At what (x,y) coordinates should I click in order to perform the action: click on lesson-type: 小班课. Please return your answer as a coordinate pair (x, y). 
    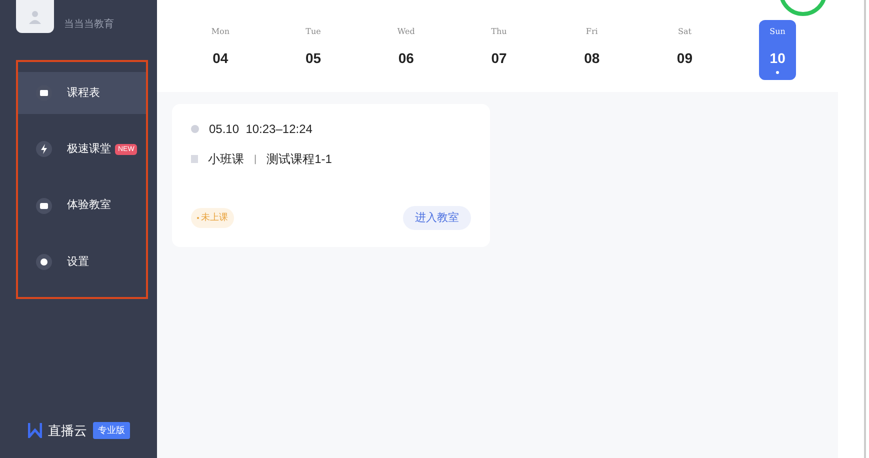
    Looking at the image, I should click on (226, 159).